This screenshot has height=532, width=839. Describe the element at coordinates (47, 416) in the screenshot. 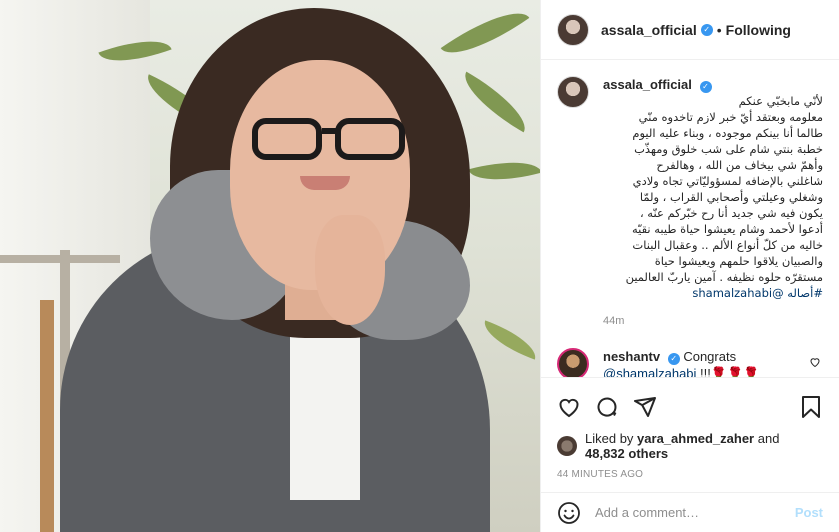

I see `plant-stem` at that location.